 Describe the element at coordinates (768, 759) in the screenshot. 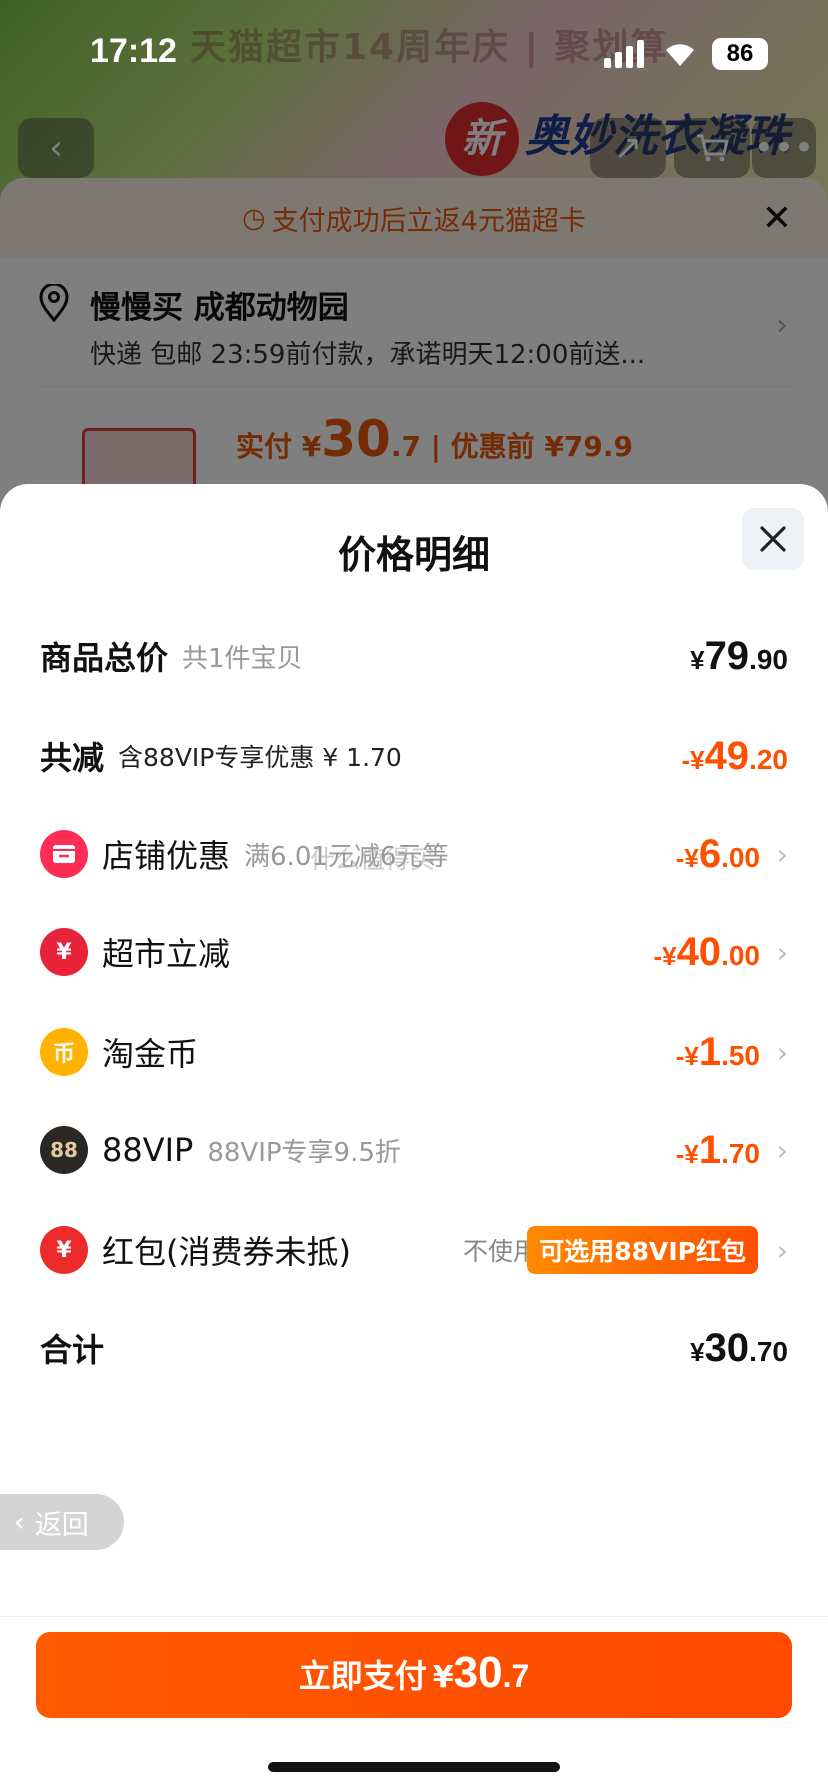

I see `amount-dec: .20` at that location.